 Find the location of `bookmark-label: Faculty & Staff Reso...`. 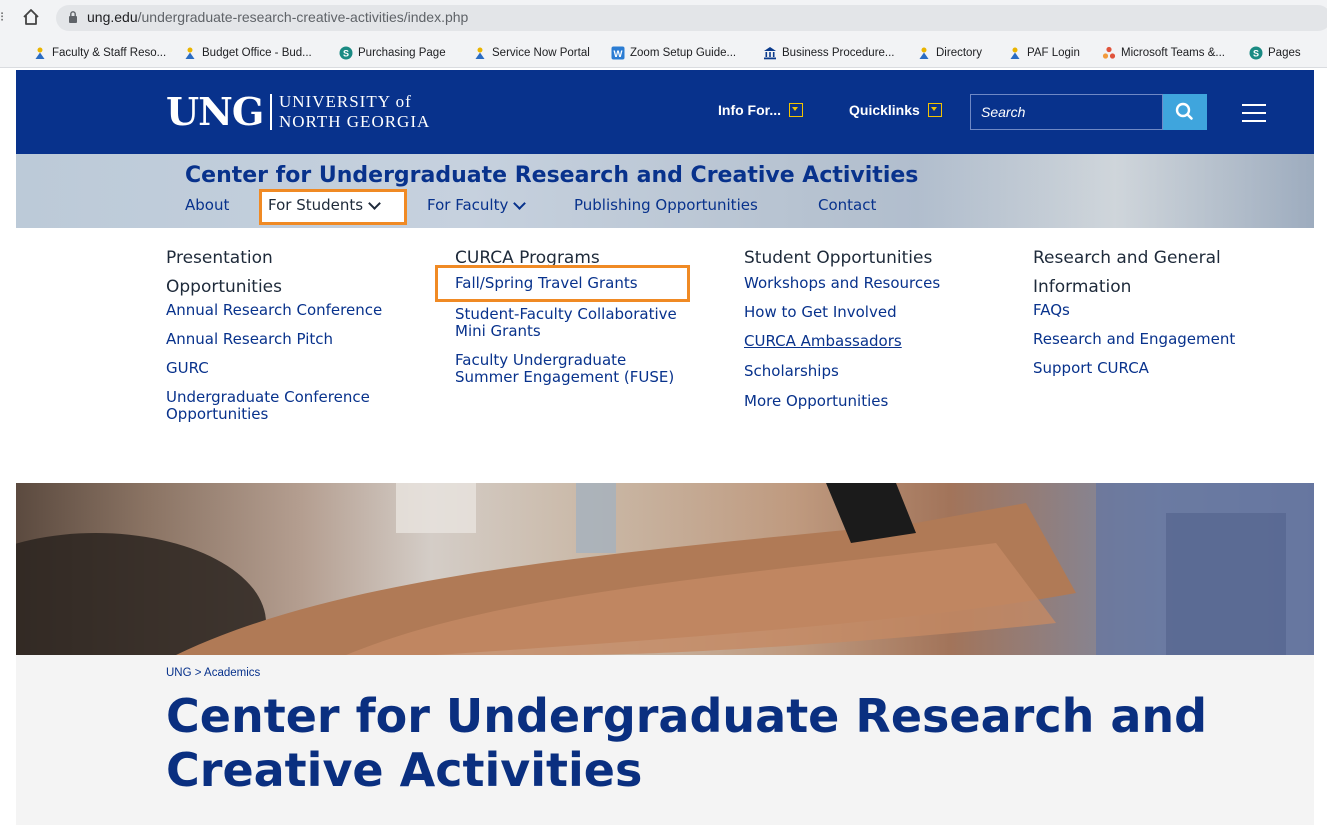

bookmark-label: Faculty & Staff Reso... is located at coordinates (109, 53).